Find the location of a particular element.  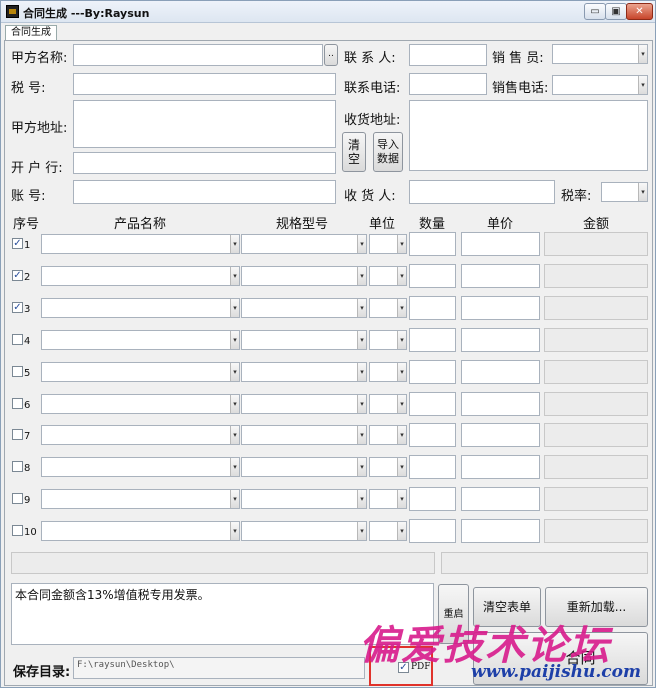

restore-button: ▣ is located at coordinates (616, 11).